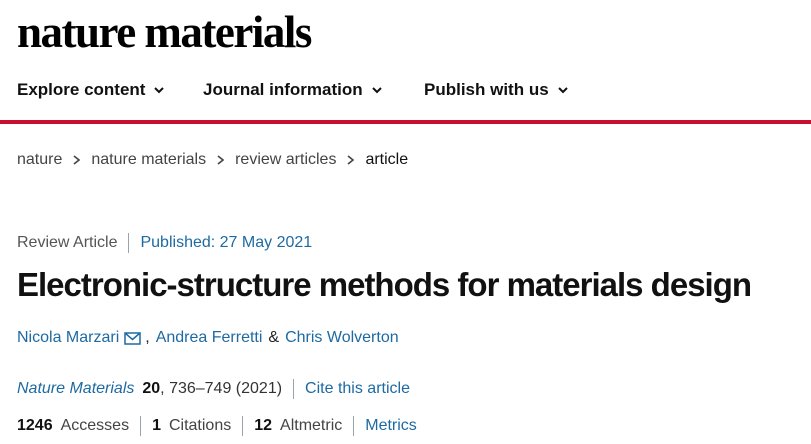 The image size is (811, 444). Describe the element at coordinates (68, 338) in the screenshot. I see `author-link: Nicola Marzari` at that location.